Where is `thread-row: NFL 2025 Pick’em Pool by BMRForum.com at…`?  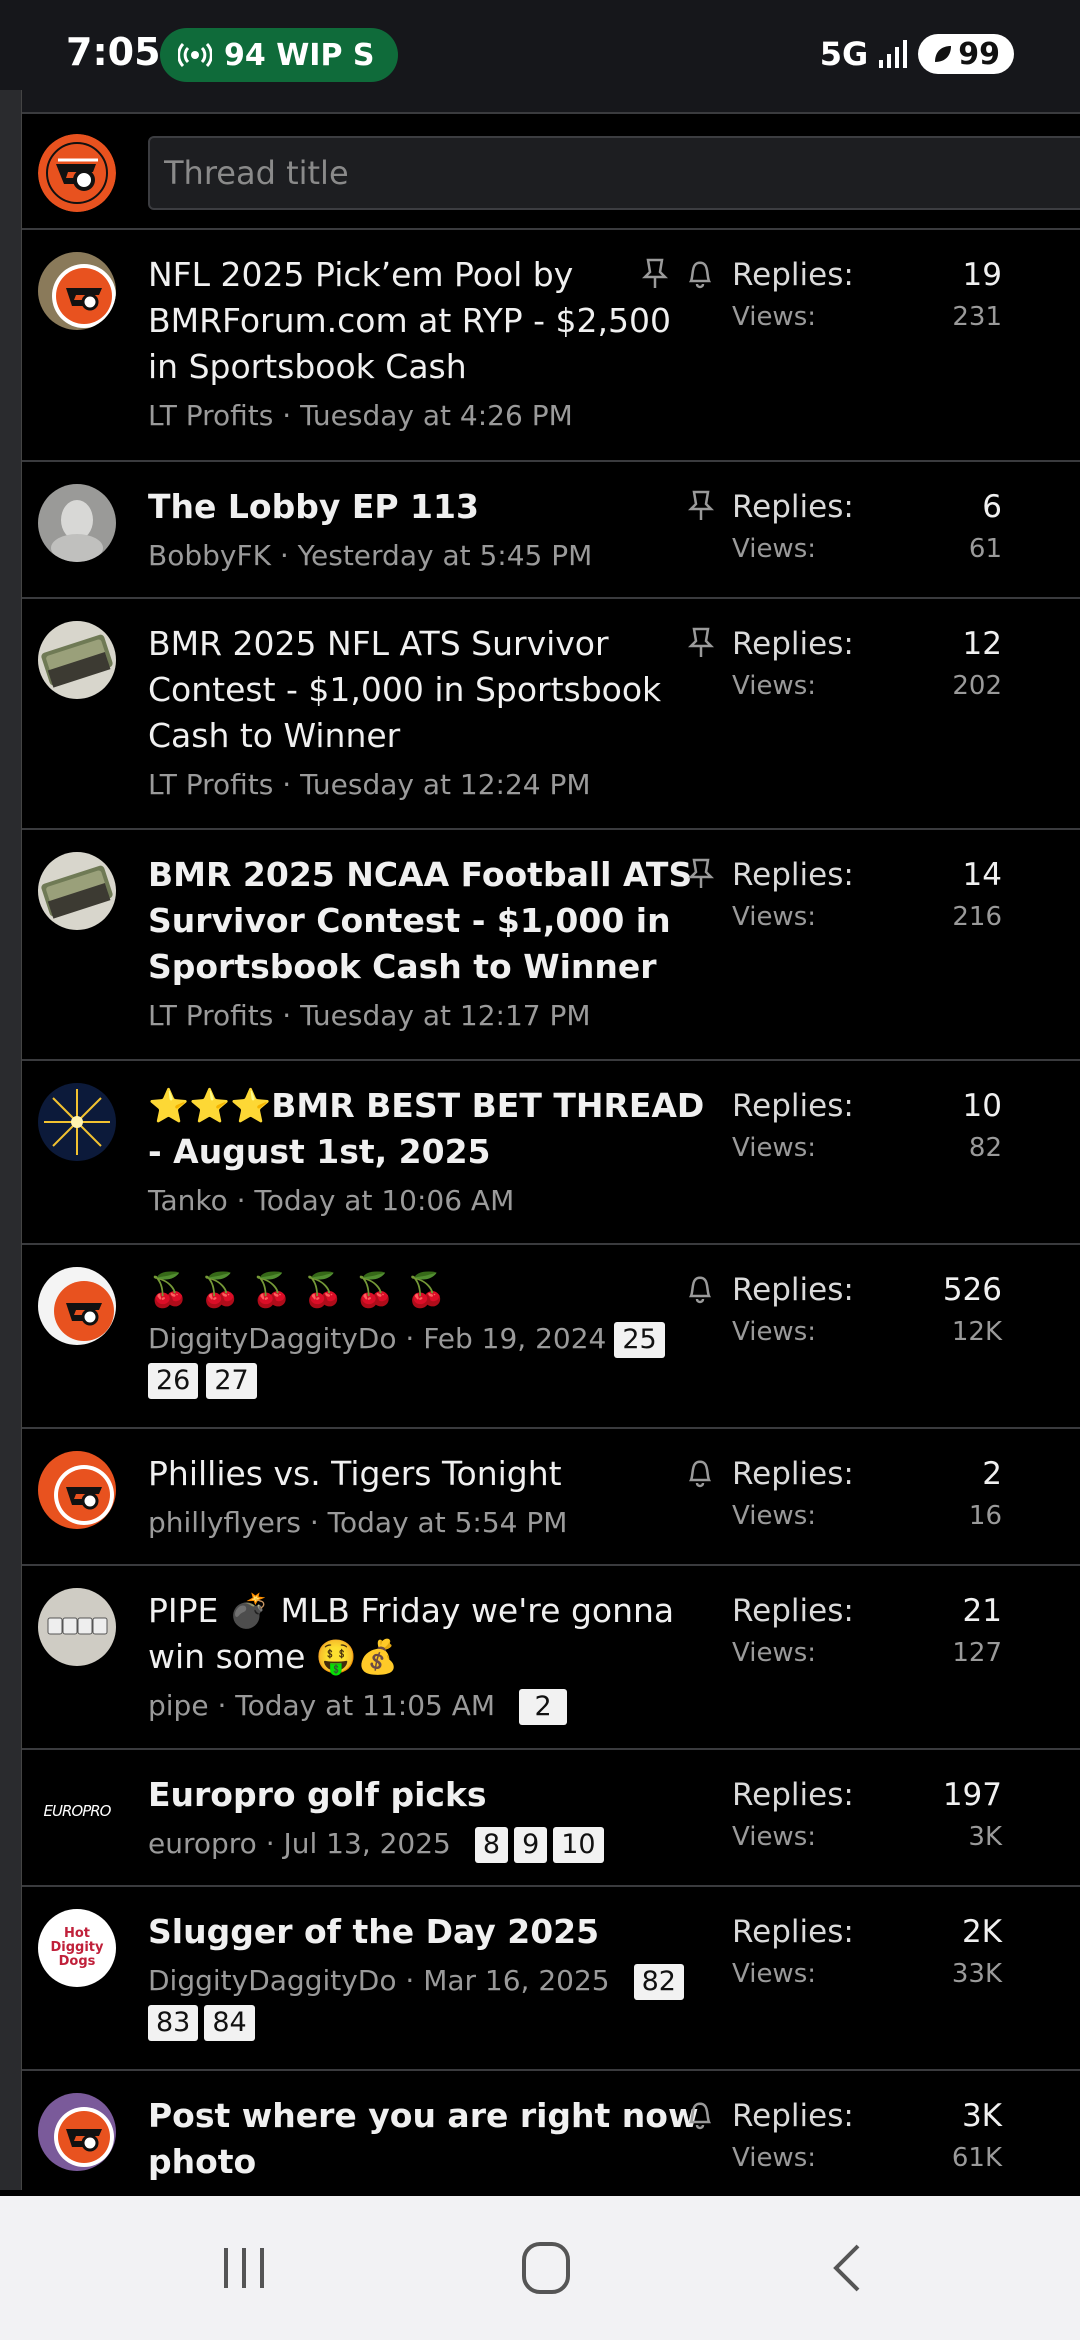
thread-row: NFL 2025 Pick’em Pool by BMRForum.com at… is located at coordinates (551, 346).